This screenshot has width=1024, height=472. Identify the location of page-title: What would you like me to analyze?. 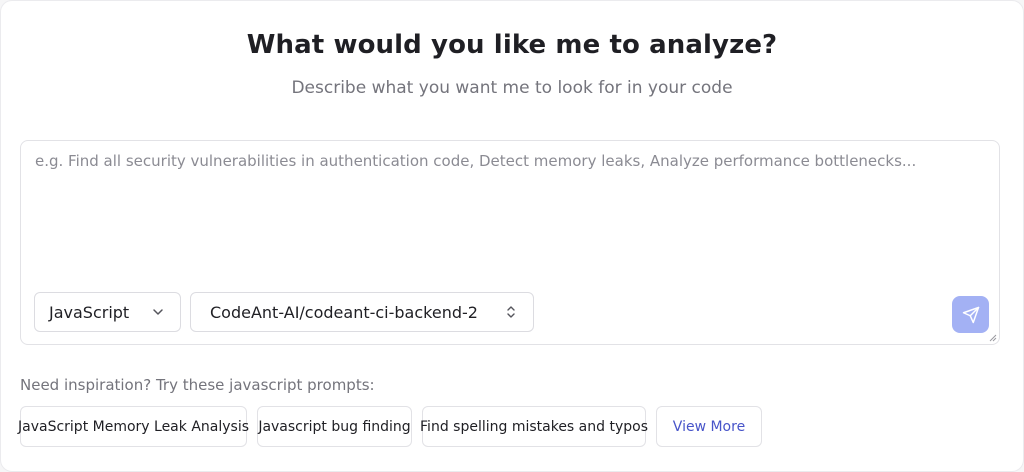
(512, 45).